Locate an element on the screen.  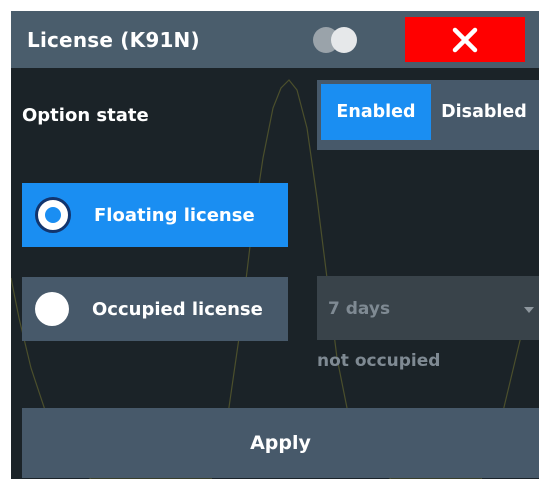
duration-value: 7 days is located at coordinates (359, 309).